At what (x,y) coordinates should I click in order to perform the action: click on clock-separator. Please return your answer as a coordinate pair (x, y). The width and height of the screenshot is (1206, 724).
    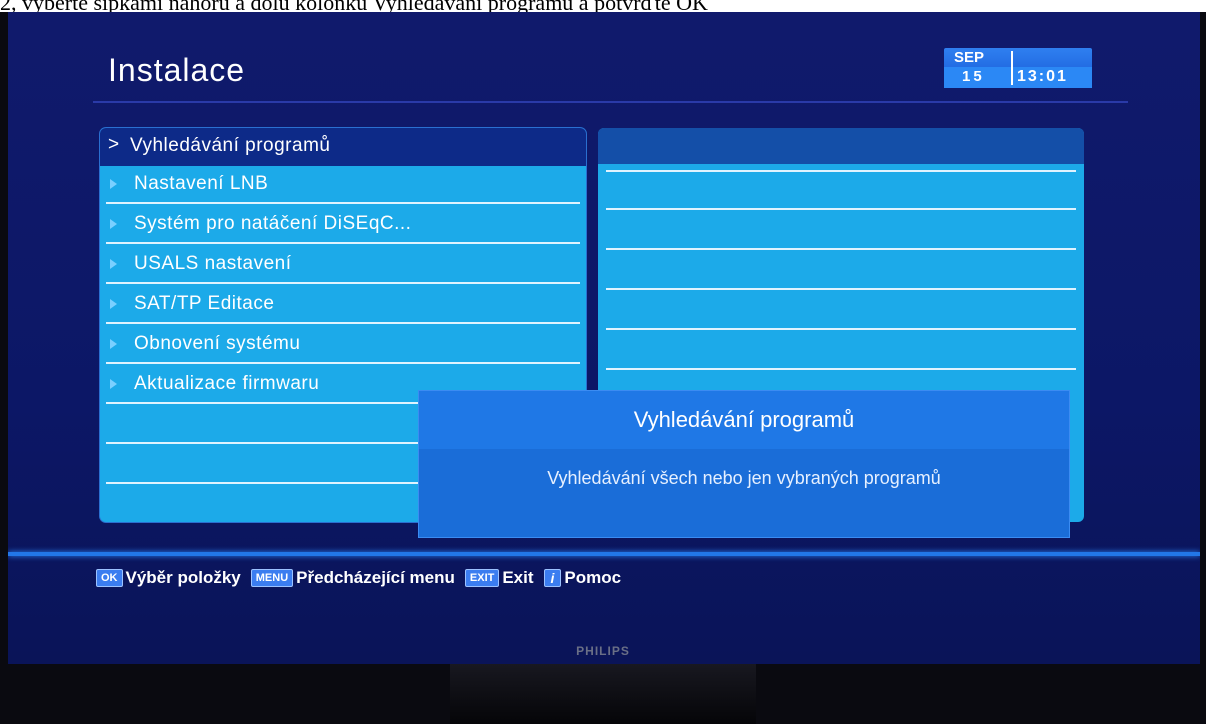
    Looking at the image, I should click on (1012, 68).